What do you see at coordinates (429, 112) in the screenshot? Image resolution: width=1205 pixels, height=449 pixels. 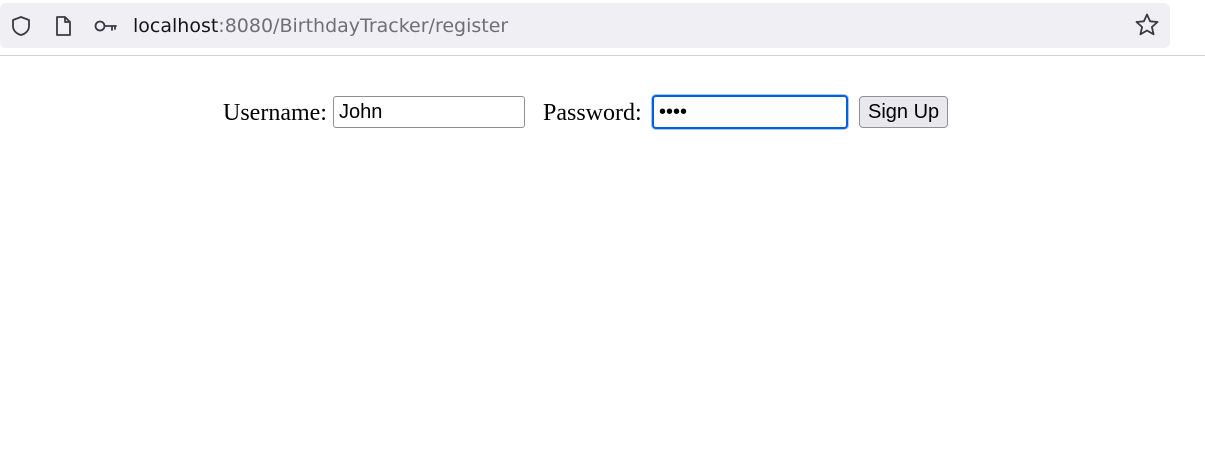 I see `username-input` at bounding box center [429, 112].